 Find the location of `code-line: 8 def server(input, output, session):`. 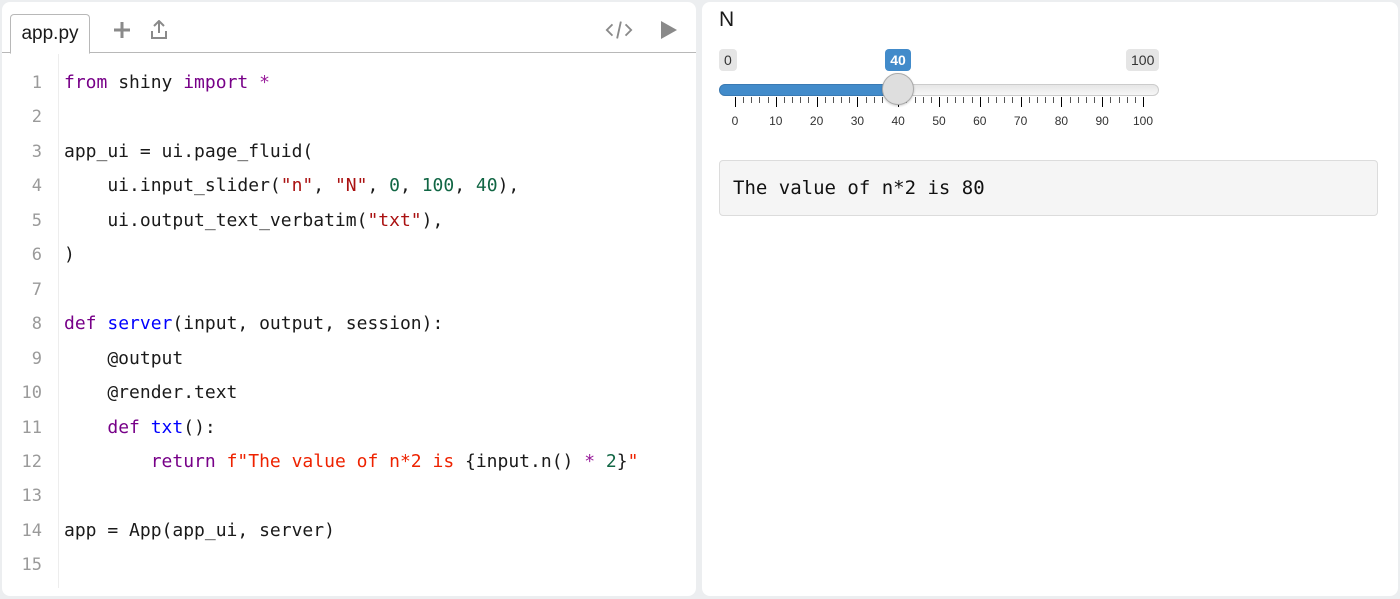

code-line: 8 def server(input, output, session): is located at coordinates (349, 324).